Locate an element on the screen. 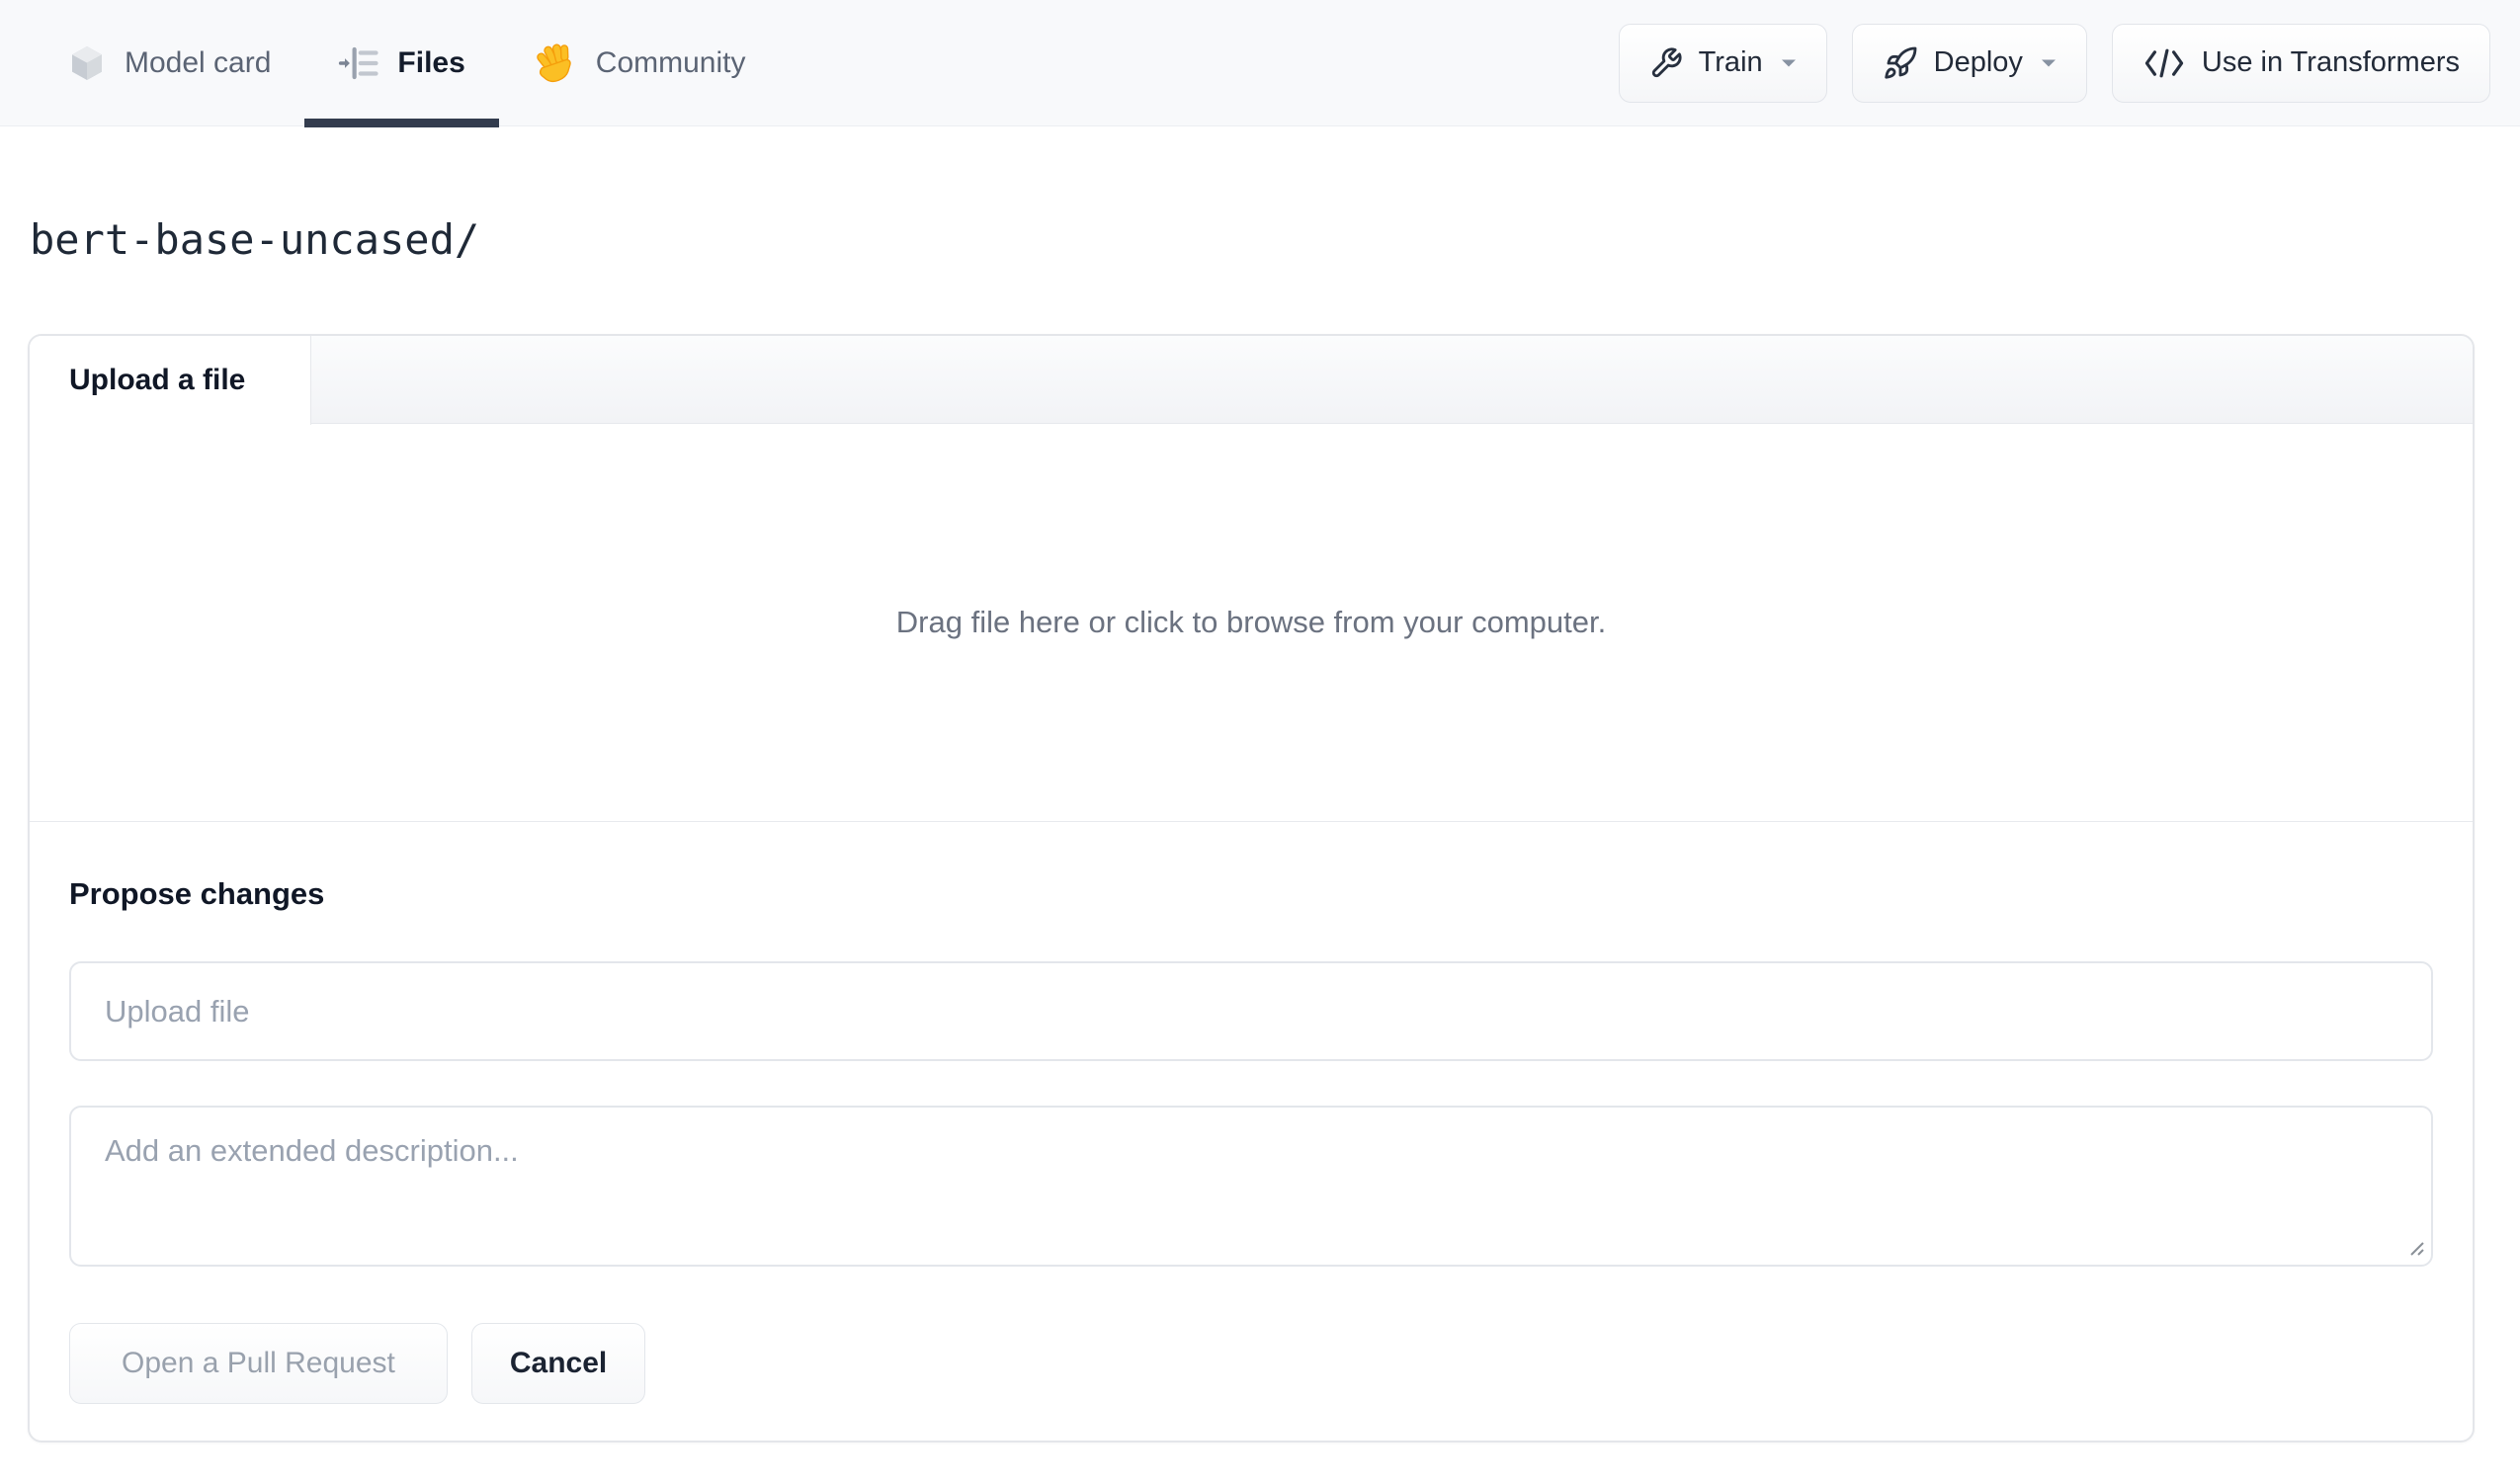 The image size is (2520, 1482). repo-action-buttons: Train Deploy Use in Transformers is located at coordinates (2054, 63).